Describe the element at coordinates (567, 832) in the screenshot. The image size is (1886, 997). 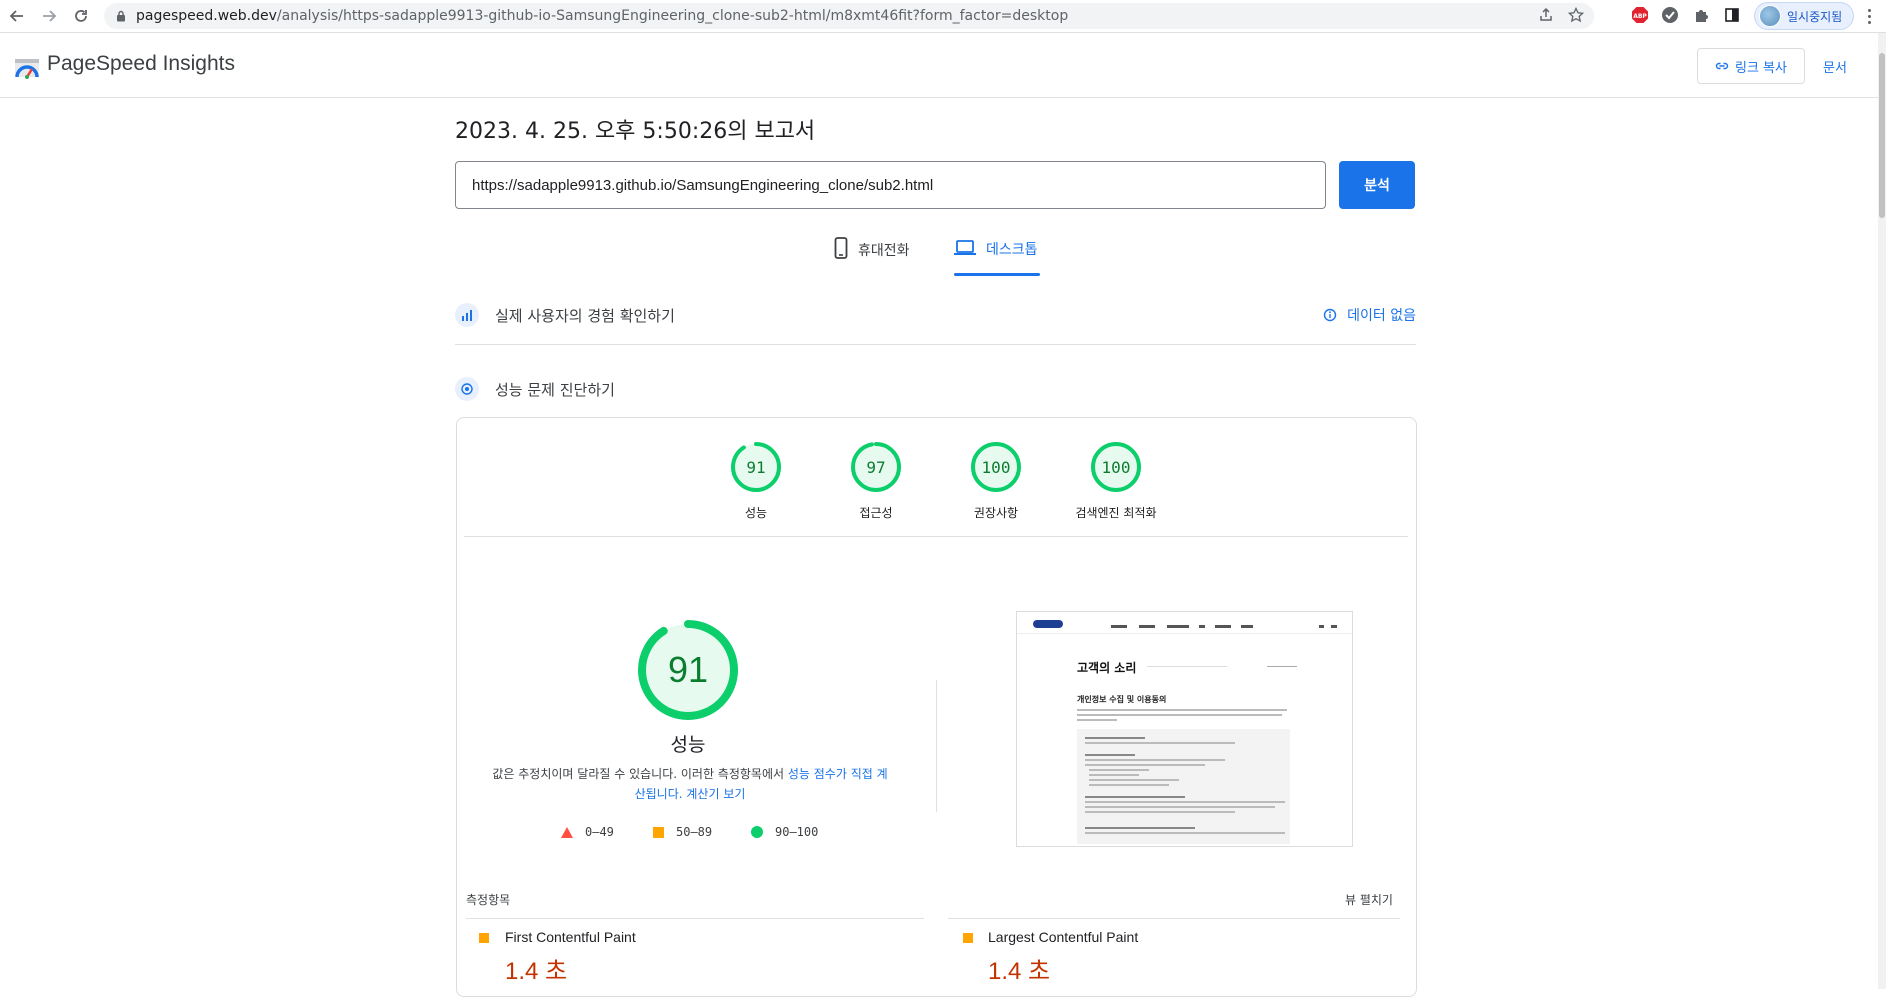
I see `triangle-icon` at that location.